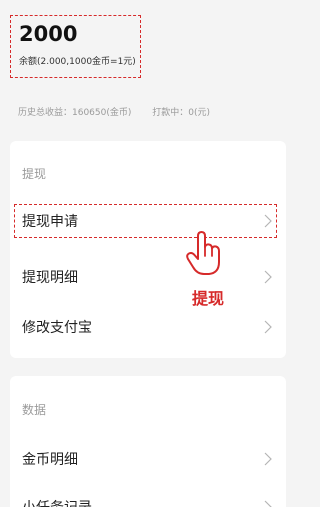 The width and height of the screenshot is (320, 507). Describe the element at coordinates (50, 278) in the screenshot. I see `menu-item-label: 提现明细` at that location.